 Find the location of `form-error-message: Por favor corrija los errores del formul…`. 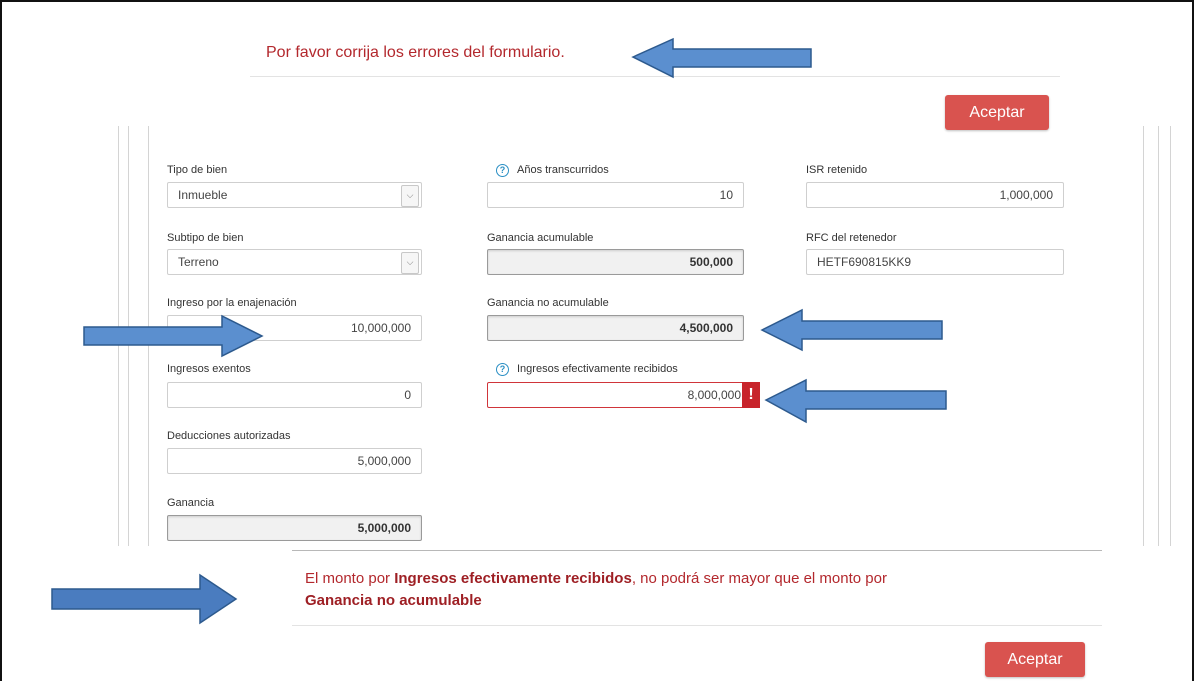

form-error-message: Por favor corrija los errores del formul… is located at coordinates (415, 52).